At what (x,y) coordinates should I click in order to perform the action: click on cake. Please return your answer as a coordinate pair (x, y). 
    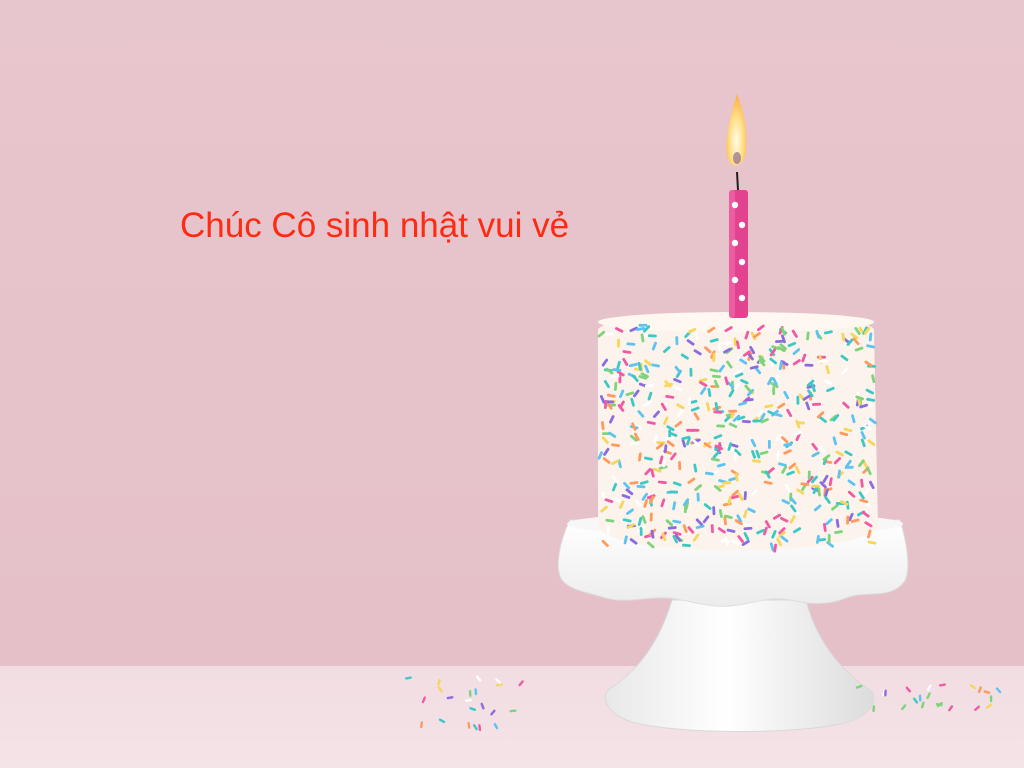
    Looking at the image, I should click on (737, 432).